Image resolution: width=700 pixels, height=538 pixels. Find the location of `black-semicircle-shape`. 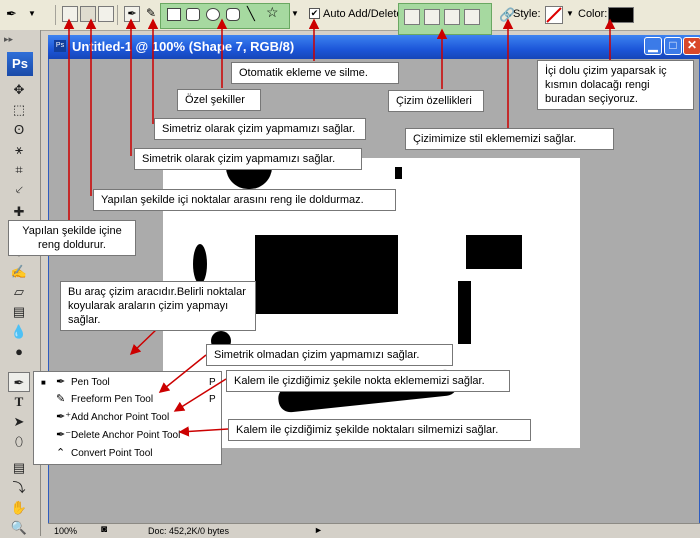

black-semicircle-shape is located at coordinates (249, 178).